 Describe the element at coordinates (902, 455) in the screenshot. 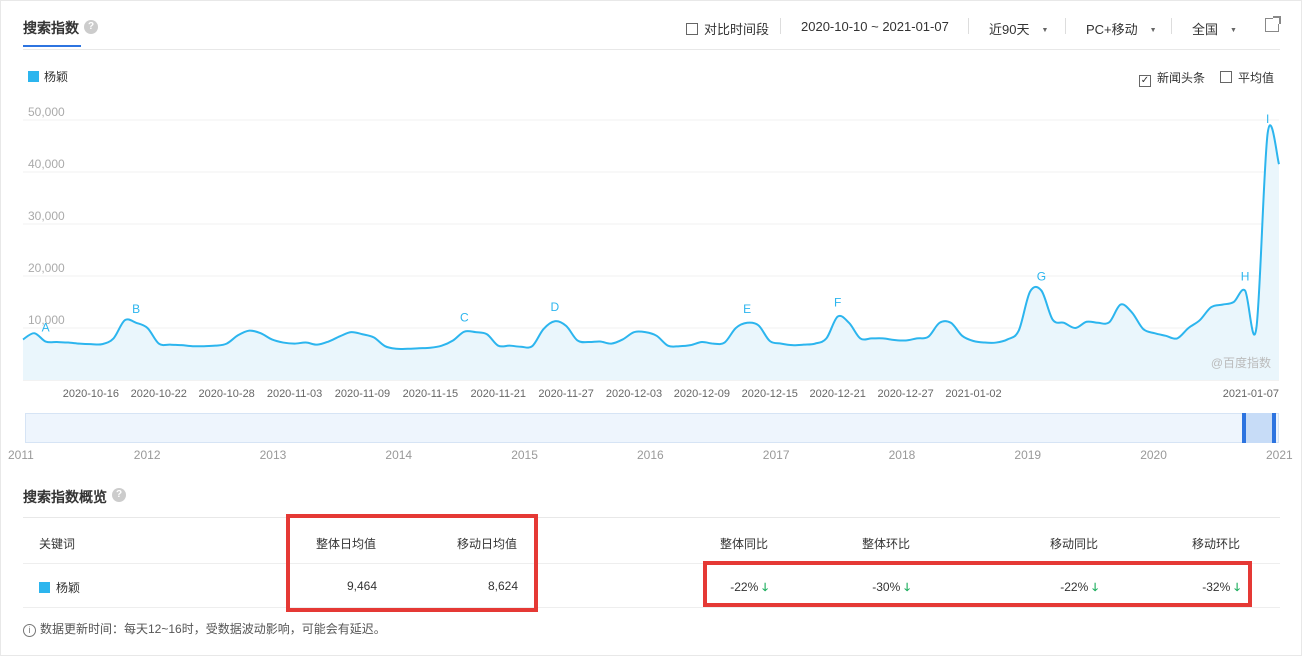

I see `year-label: 2018` at that location.